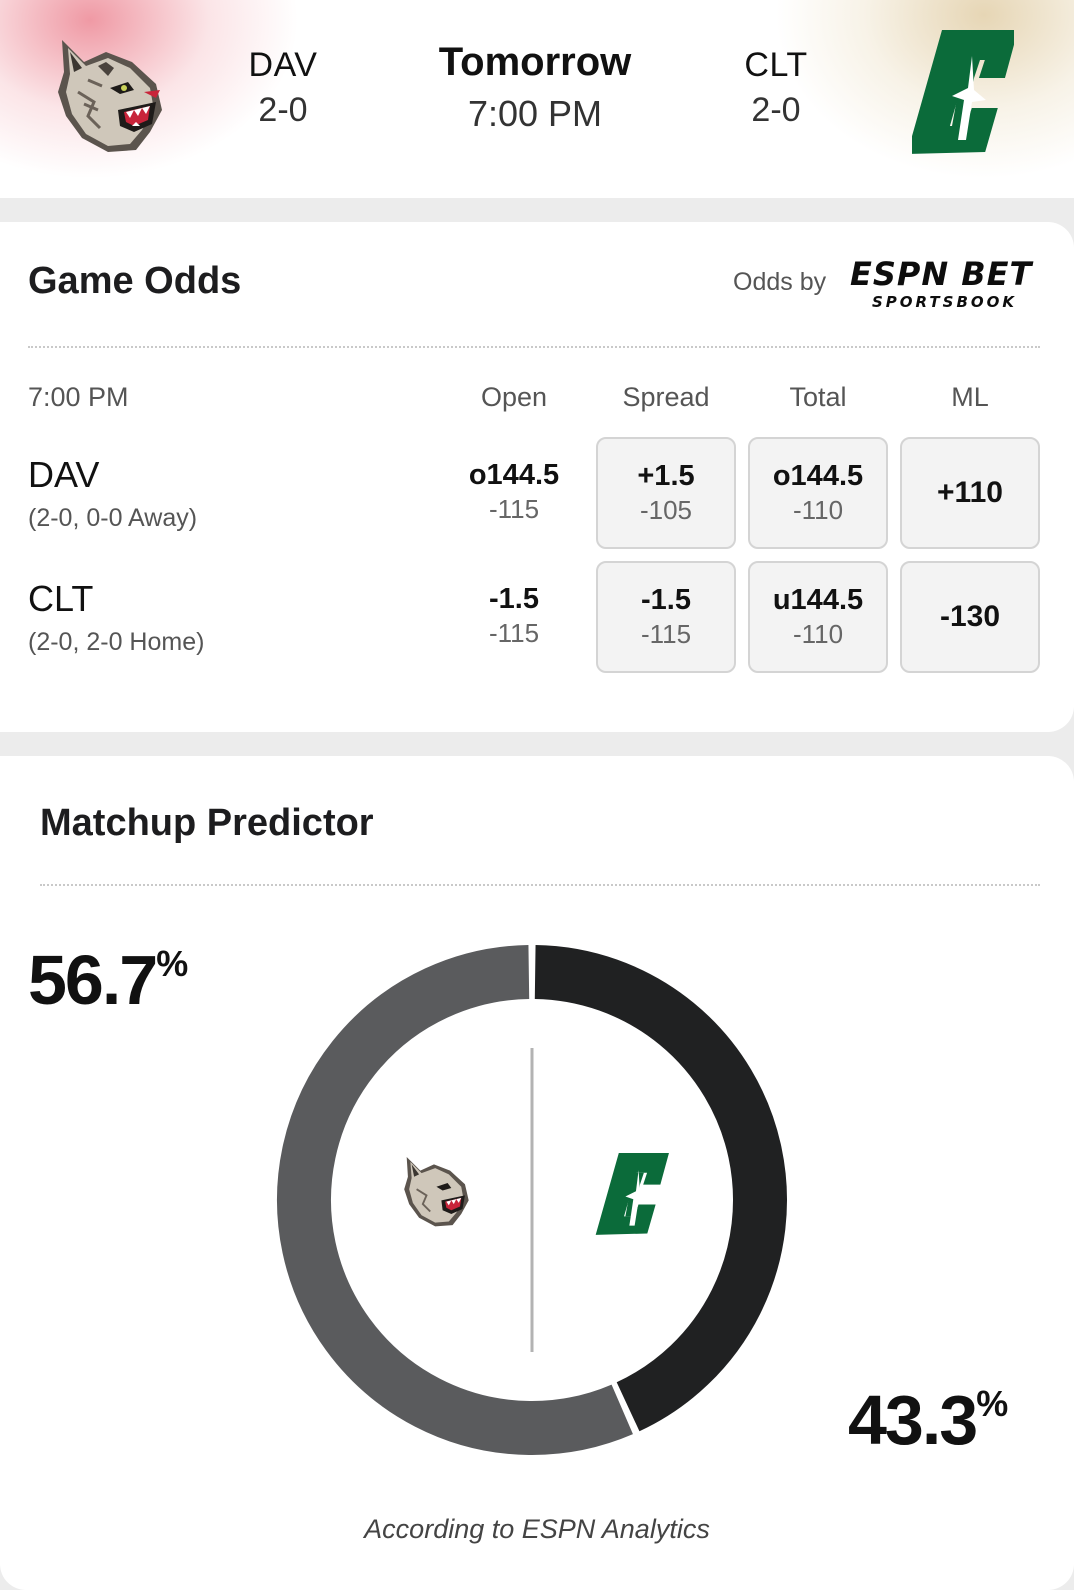 This screenshot has width=1074, height=1590. What do you see at coordinates (537, 1529) in the screenshot?
I see `source-note: According to ESPN Analytics` at bounding box center [537, 1529].